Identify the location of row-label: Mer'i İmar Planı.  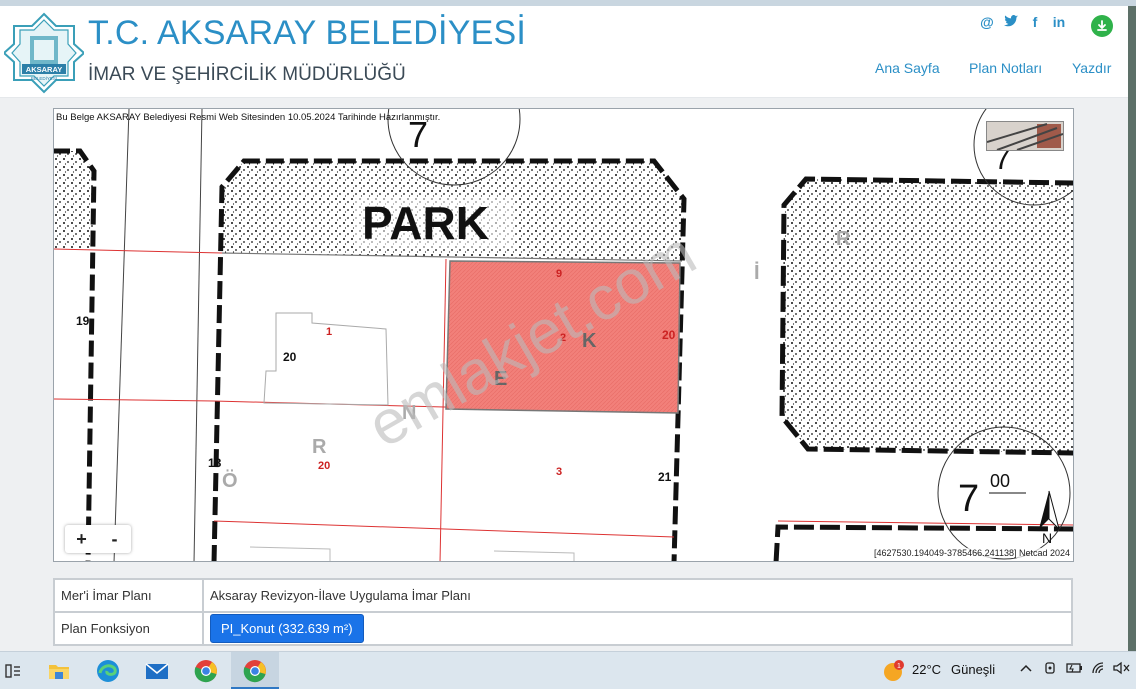
(128, 595).